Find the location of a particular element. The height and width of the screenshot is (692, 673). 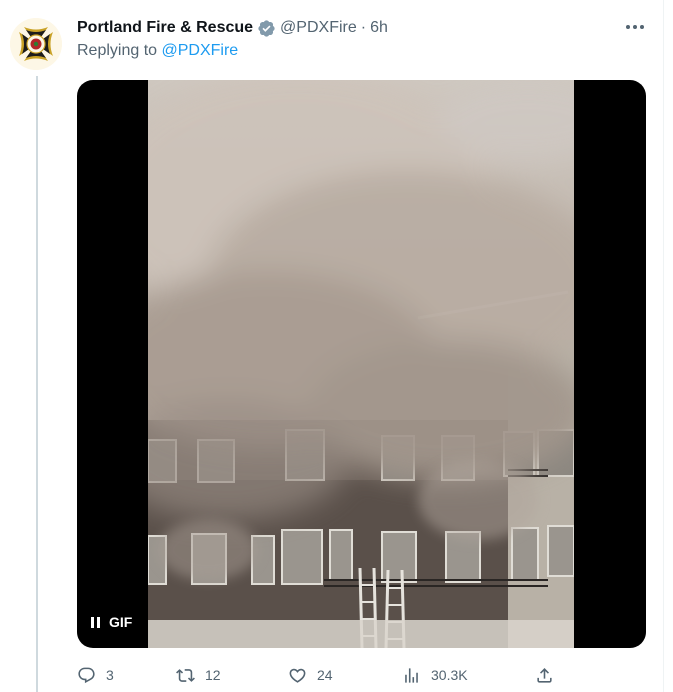

like-button: 24 is located at coordinates (310, 675).